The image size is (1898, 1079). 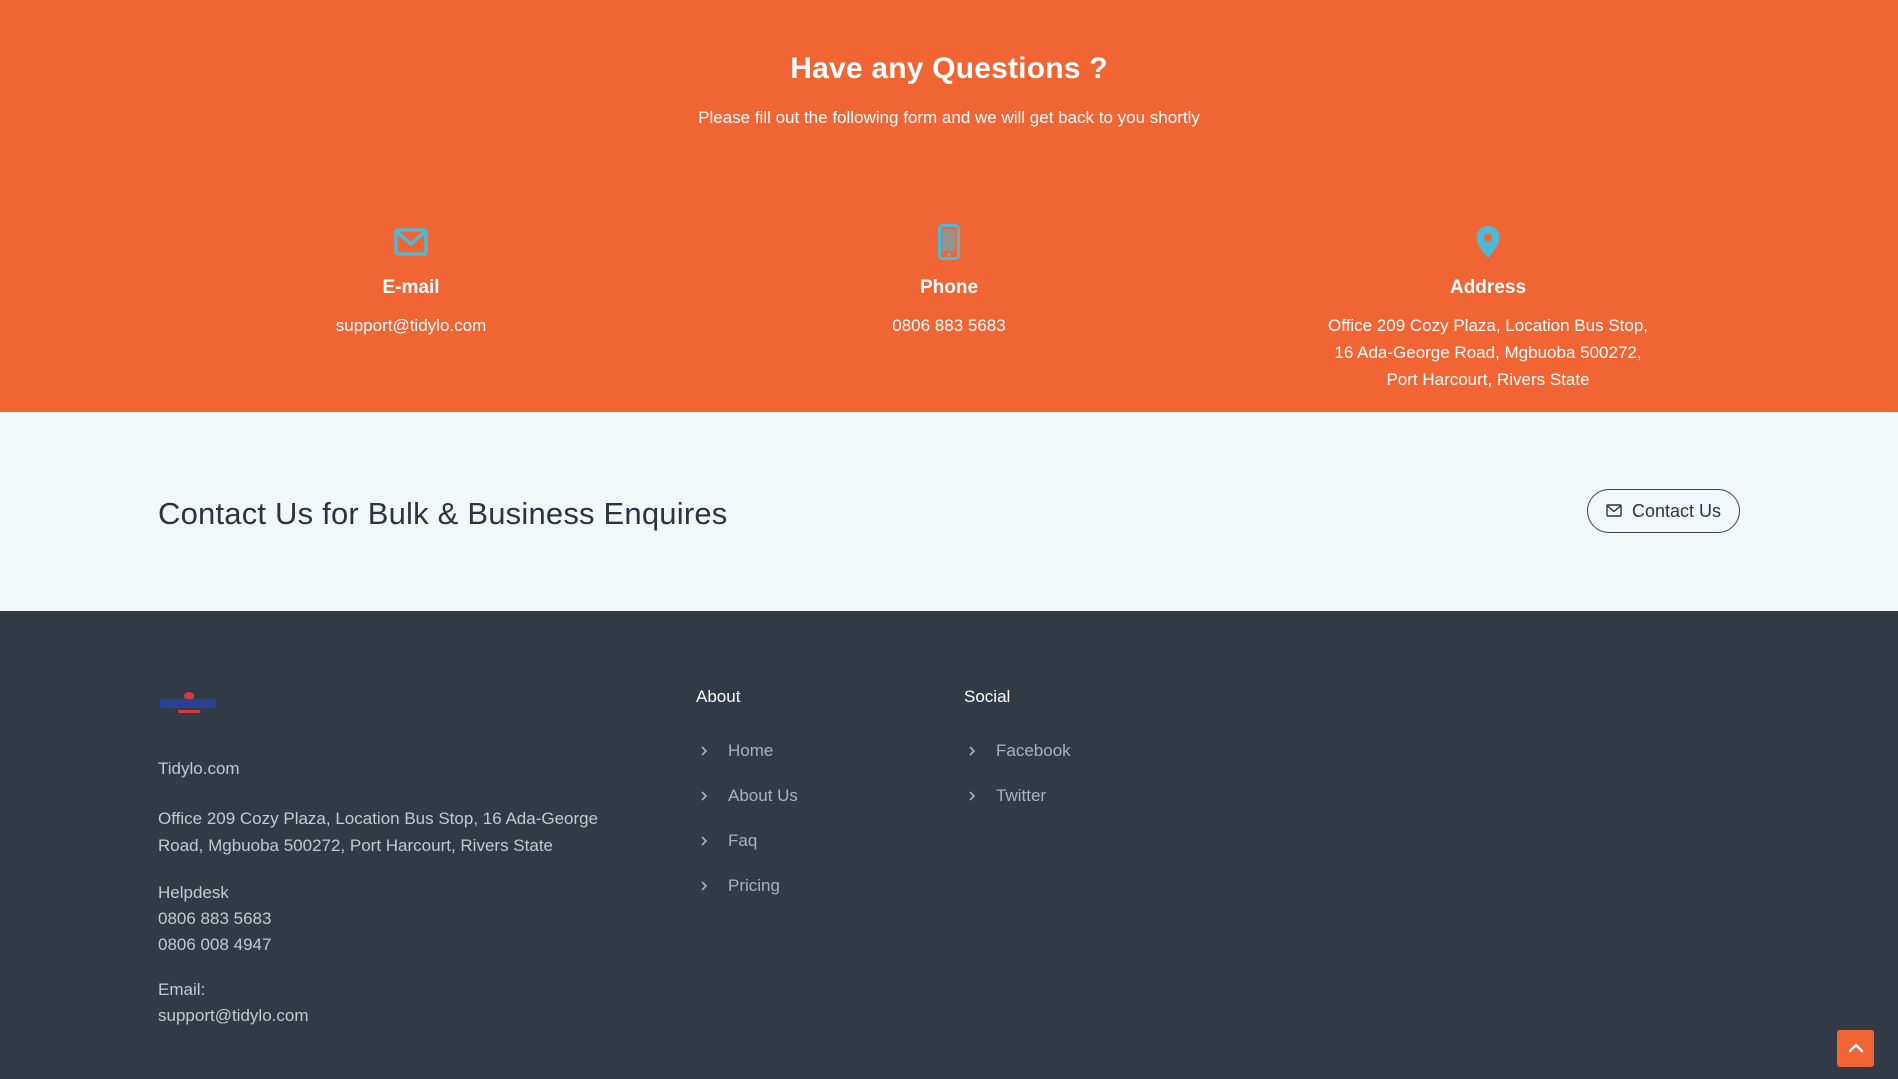 What do you see at coordinates (1488, 287) in the screenshot?
I see `address-label: Address` at bounding box center [1488, 287].